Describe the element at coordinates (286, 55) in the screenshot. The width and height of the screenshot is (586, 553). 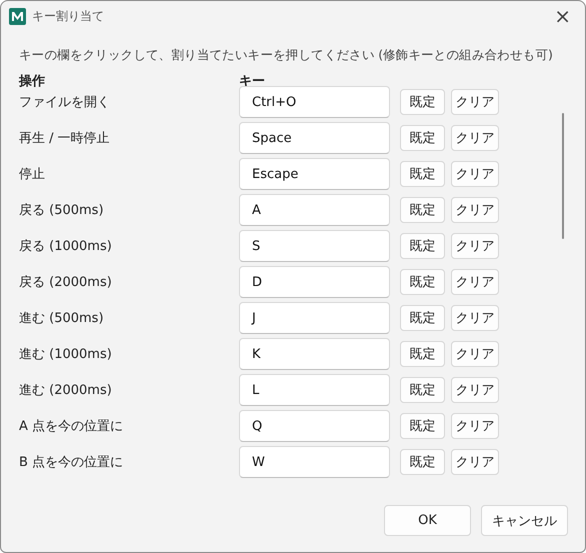
I see `instruction-text: キーの欄をクリックして、割り当てたいキーを押してください (修飾キーとの組み合わせも可)` at that location.